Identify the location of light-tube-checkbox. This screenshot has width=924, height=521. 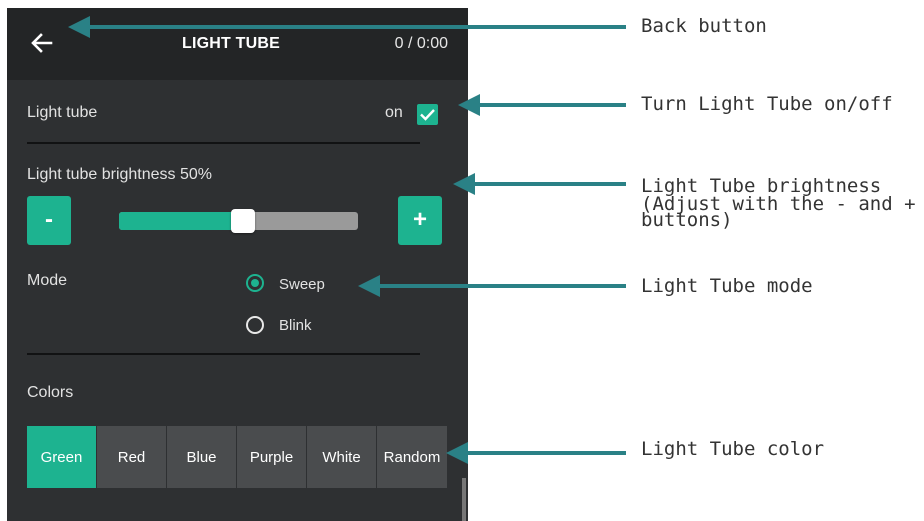
(427, 114).